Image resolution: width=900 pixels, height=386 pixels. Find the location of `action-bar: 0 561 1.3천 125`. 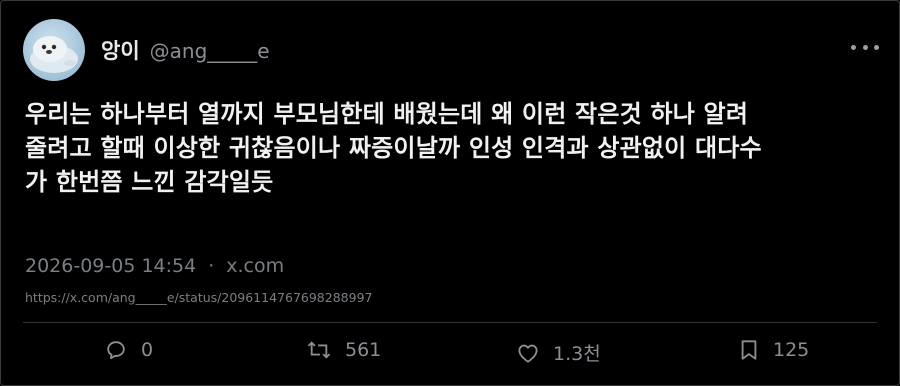

action-bar: 0 561 1.3천 125 is located at coordinates (450, 355).